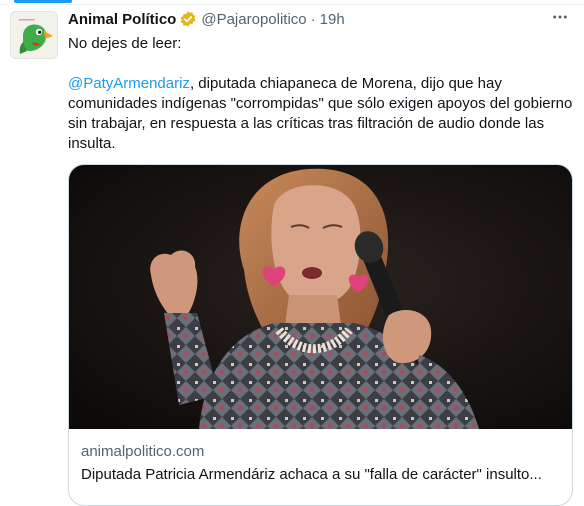 This screenshot has height=506, width=584. I want to click on avatar, so click(34, 35).